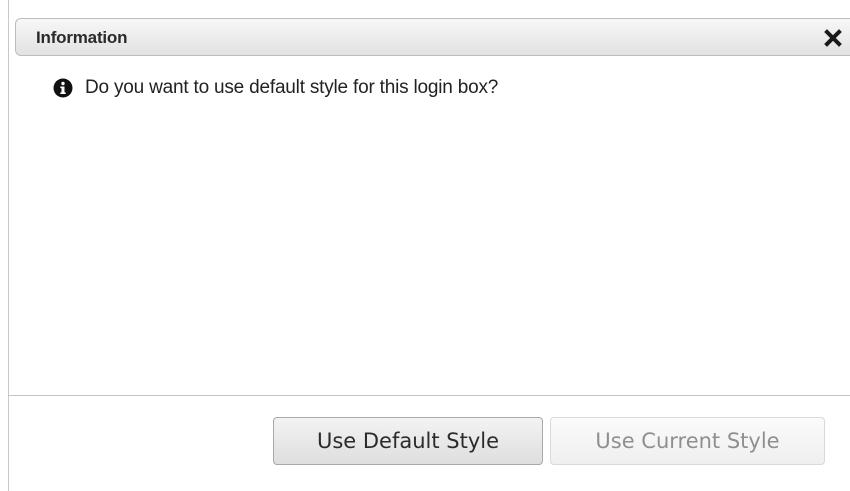  I want to click on use-current-style-button: Use Current Style, so click(687, 441).